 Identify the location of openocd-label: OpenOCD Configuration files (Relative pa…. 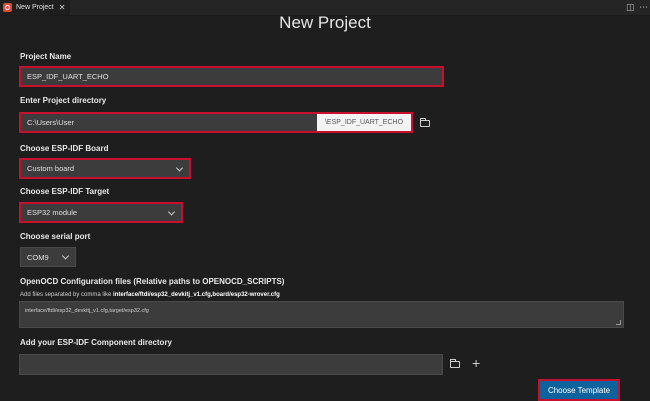
(152, 281).